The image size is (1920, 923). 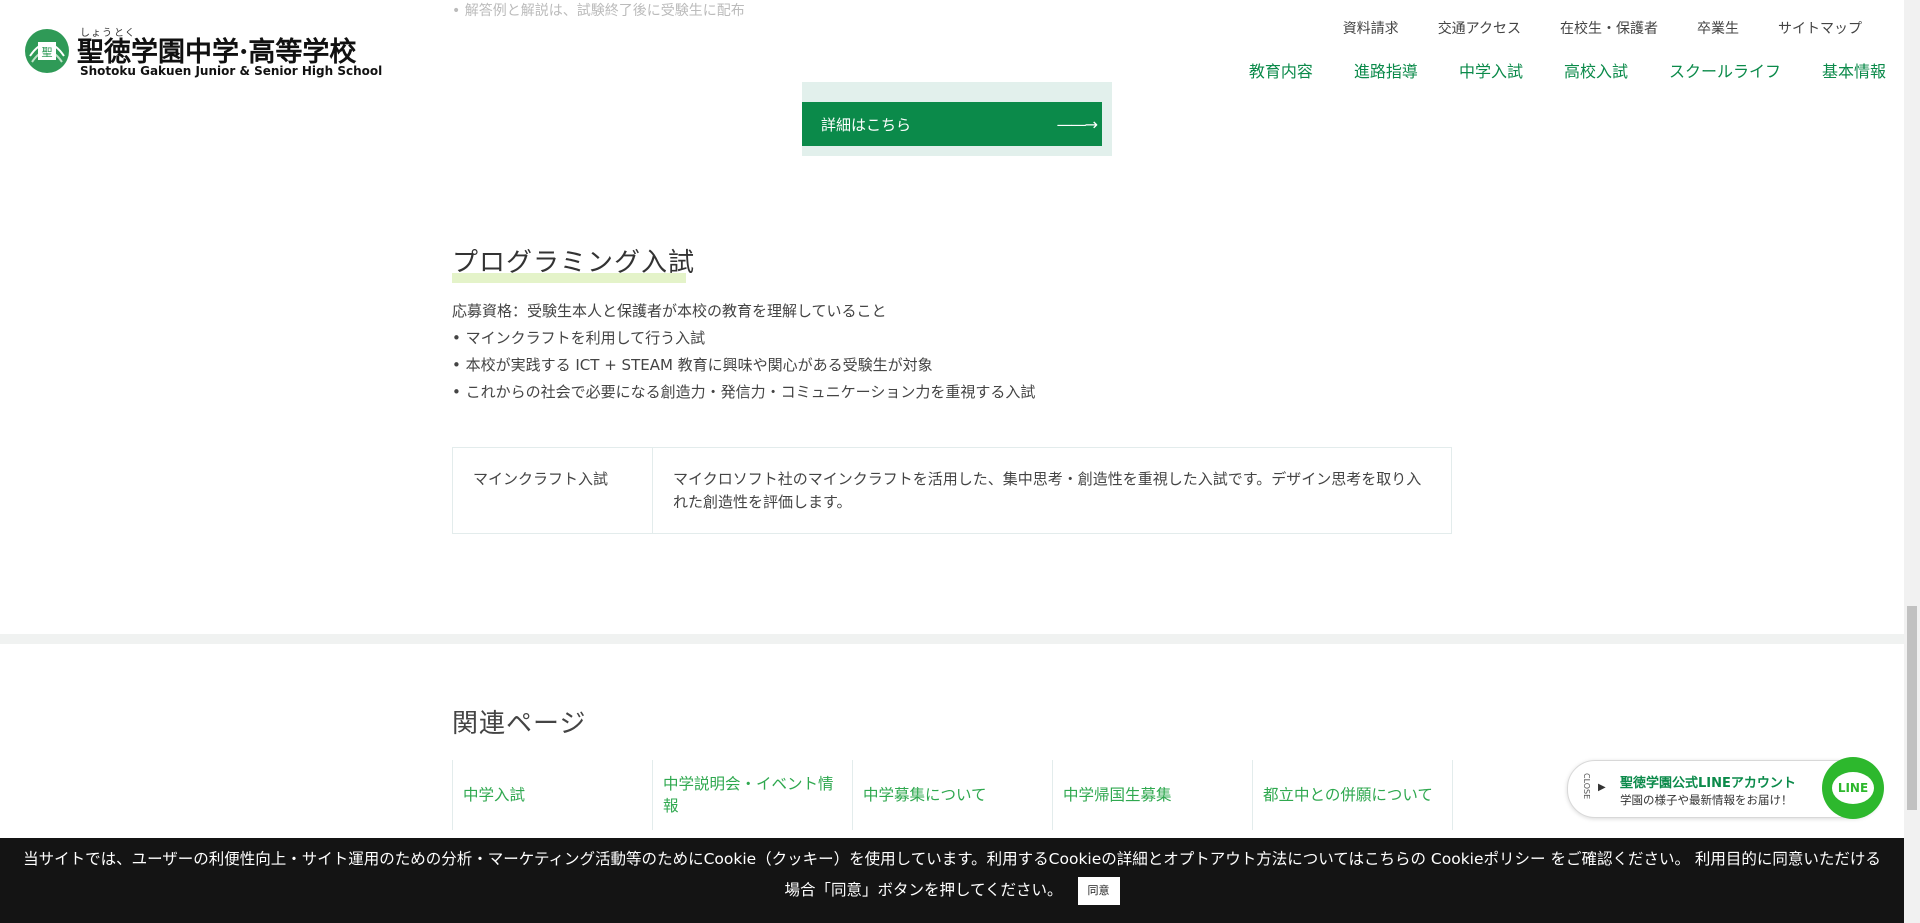 What do you see at coordinates (744, 392) in the screenshot?
I see `list-item: • これからの社会で必要になる創造力・発信力・コミュニケーション力を重視する入試` at bounding box center [744, 392].